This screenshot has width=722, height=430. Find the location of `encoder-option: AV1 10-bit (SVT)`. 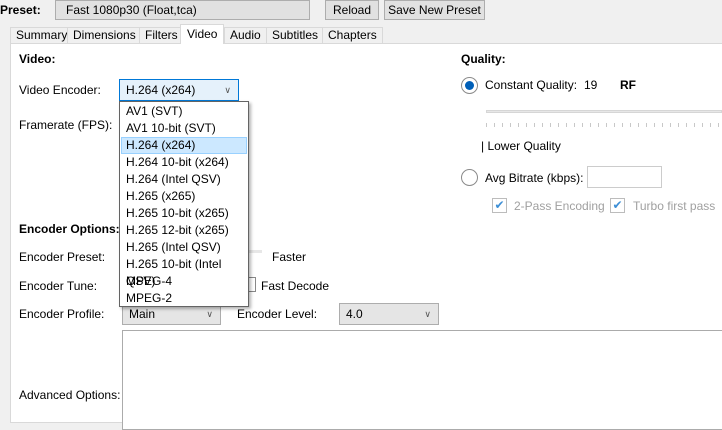

encoder-option: AV1 10-bit (SVT) is located at coordinates (184, 128).